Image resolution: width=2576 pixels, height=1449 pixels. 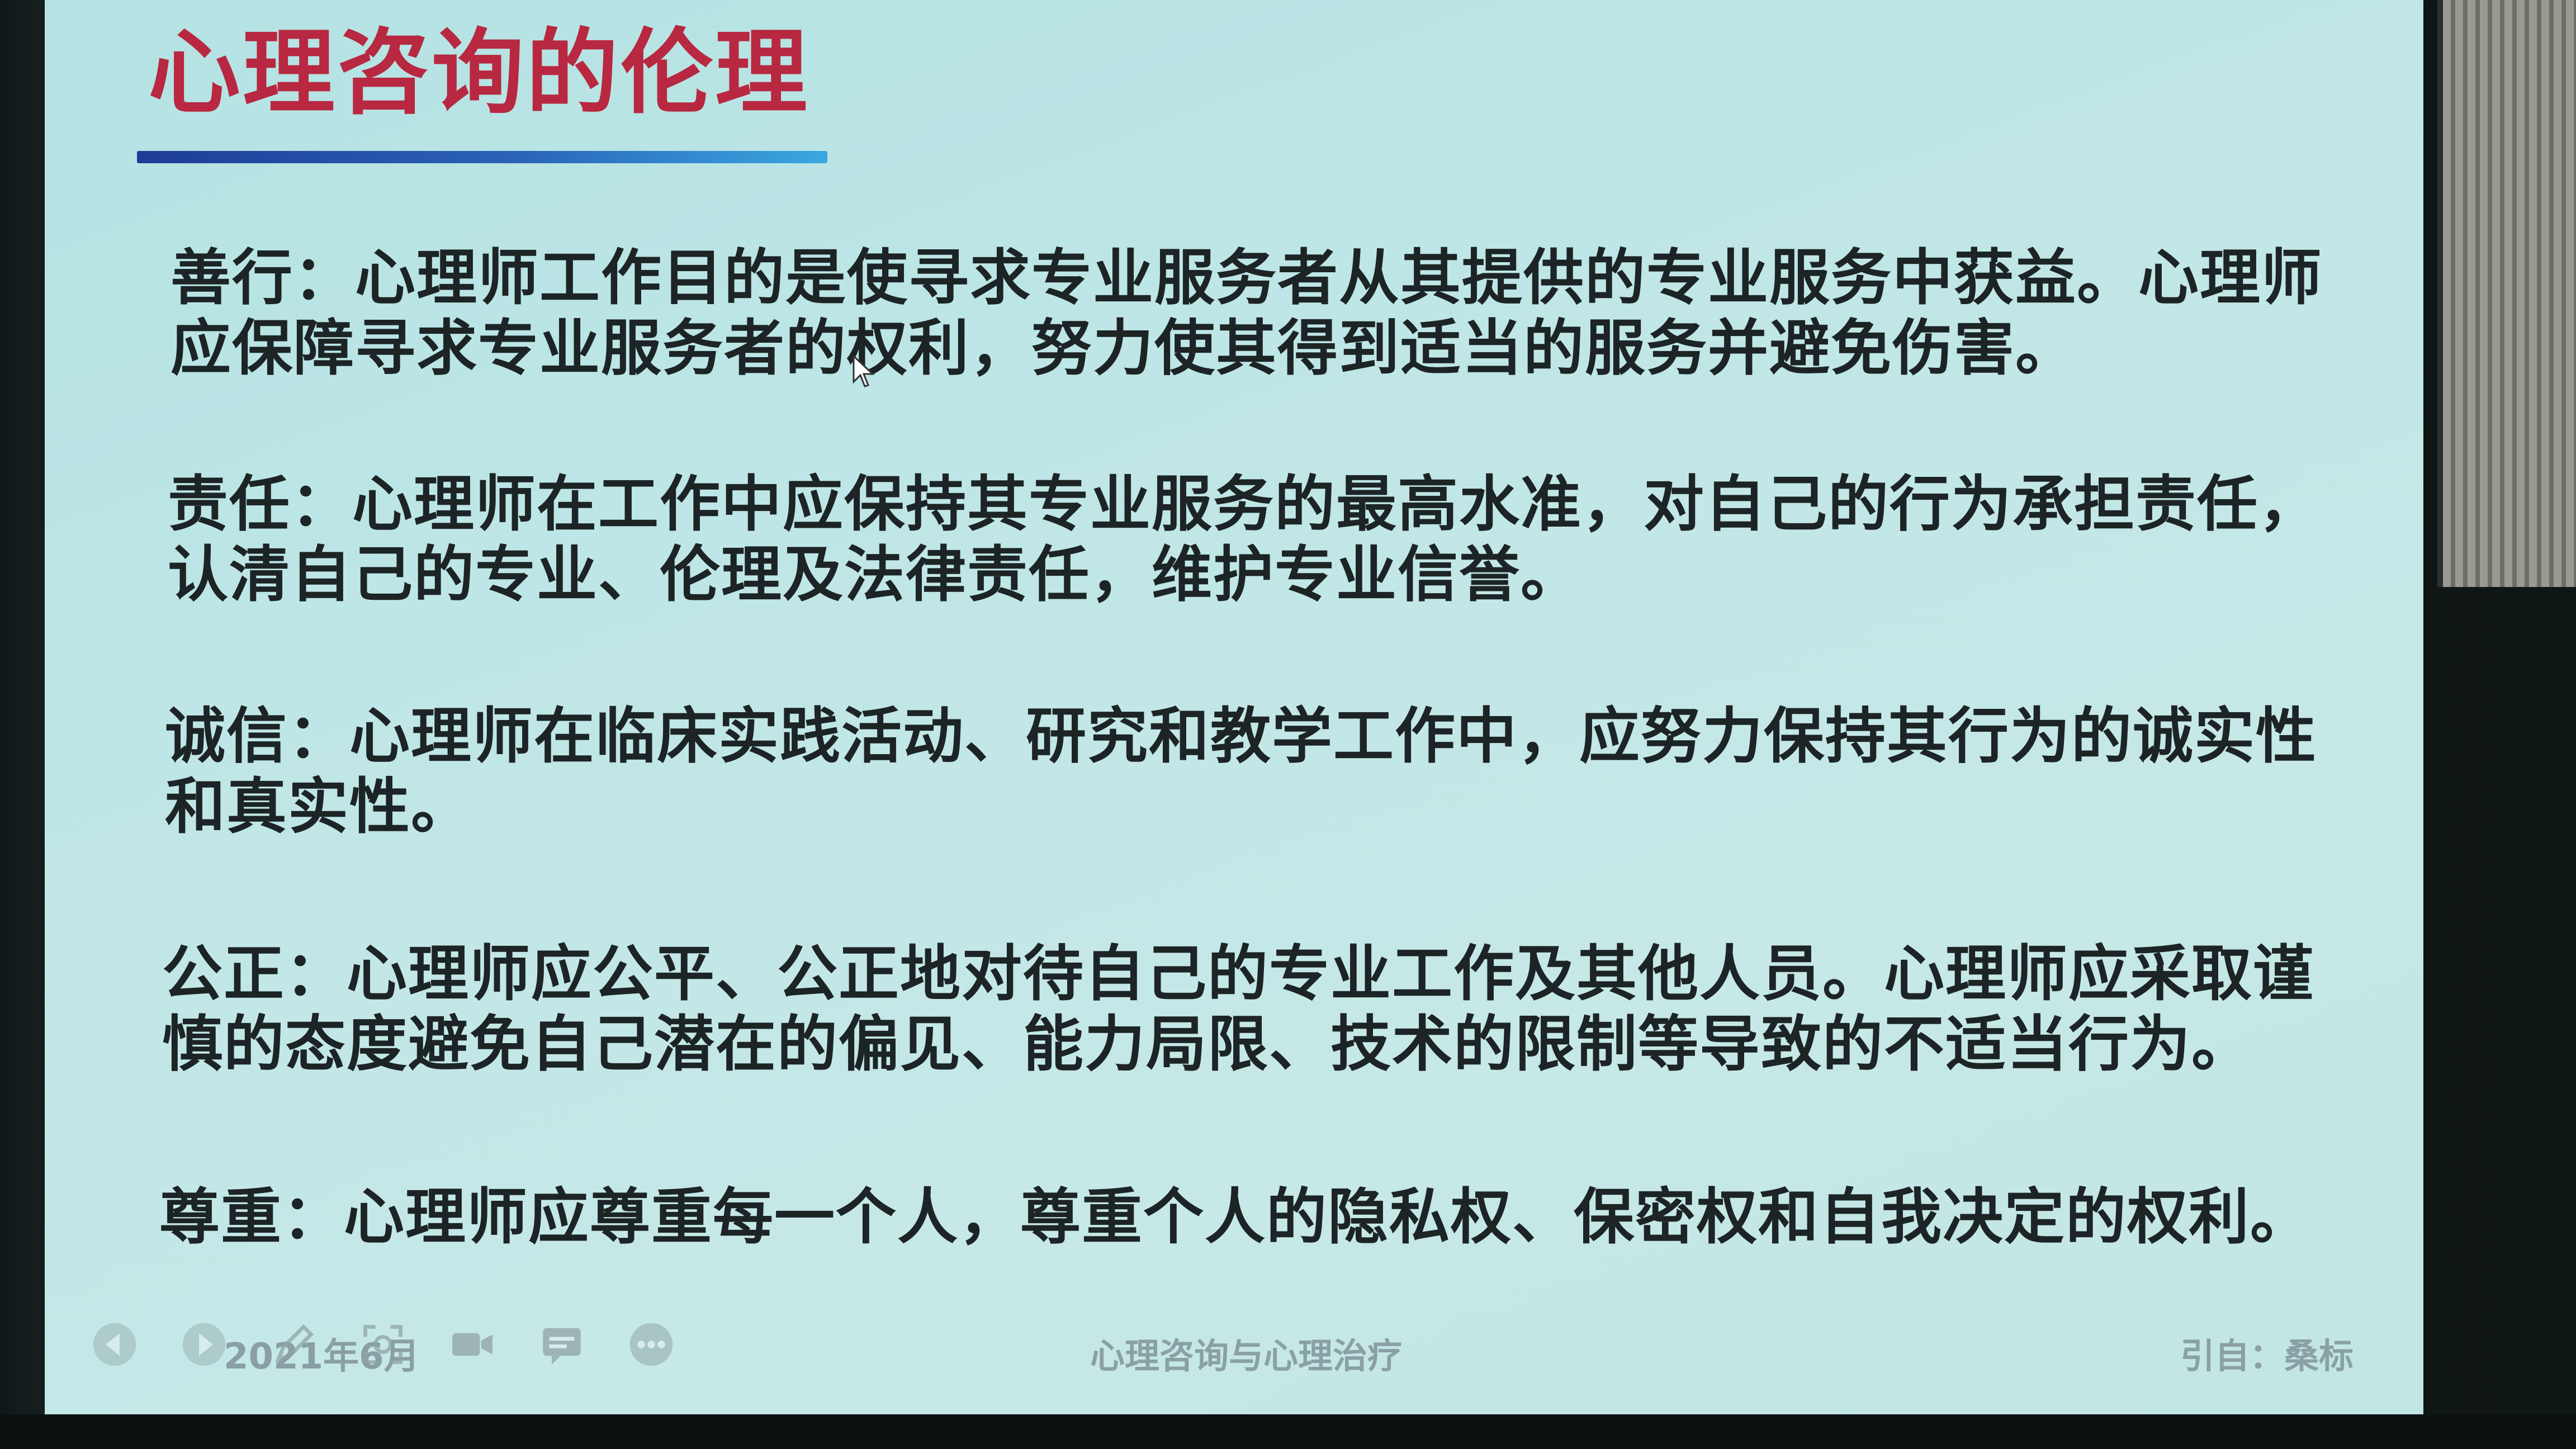 I want to click on next-icon, so click(x=204, y=1345).